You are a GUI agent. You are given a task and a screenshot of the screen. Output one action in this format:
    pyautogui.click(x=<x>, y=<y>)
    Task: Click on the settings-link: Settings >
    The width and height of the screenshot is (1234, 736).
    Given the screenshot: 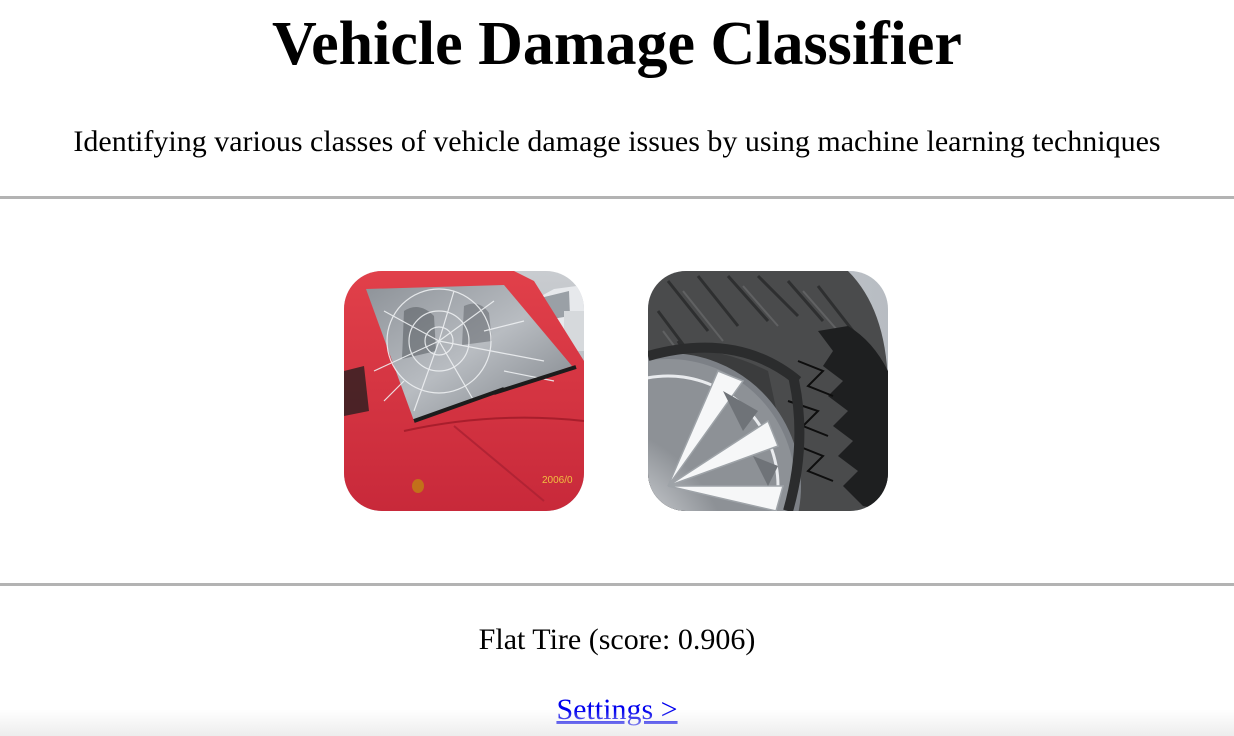 What is the action you would take?
    pyautogui.click(x=616, y=709)
    